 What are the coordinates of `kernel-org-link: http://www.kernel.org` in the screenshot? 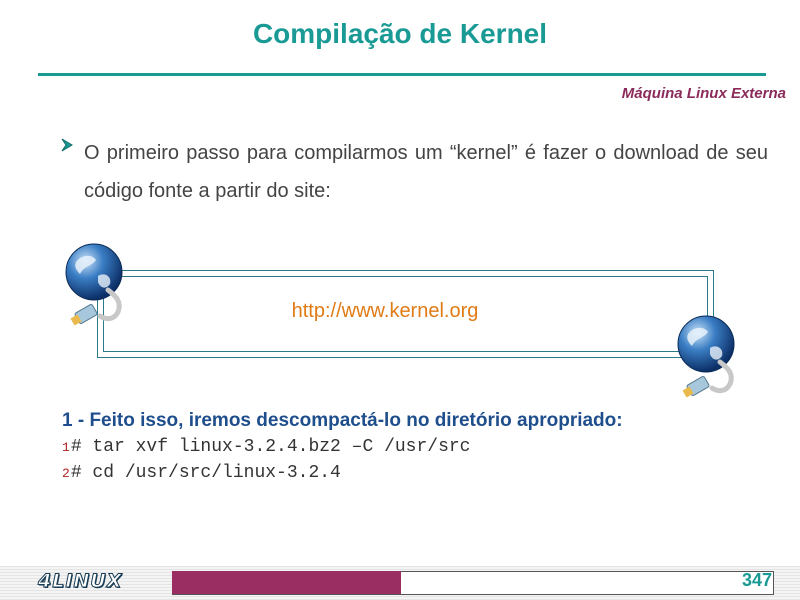 It's located at (385, 311).